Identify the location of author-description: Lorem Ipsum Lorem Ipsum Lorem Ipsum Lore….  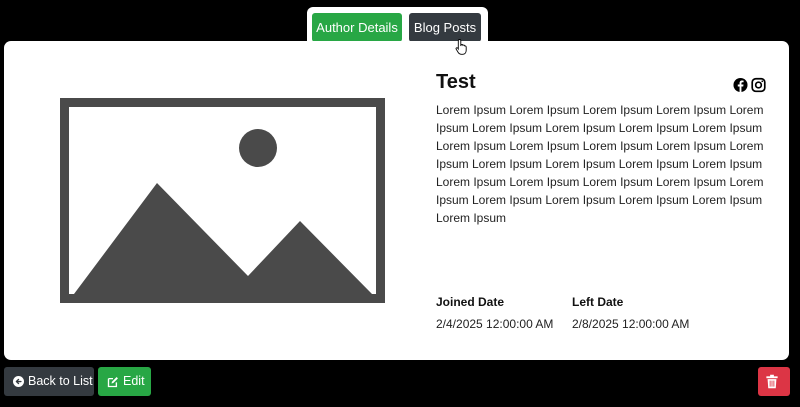
(600, 164).